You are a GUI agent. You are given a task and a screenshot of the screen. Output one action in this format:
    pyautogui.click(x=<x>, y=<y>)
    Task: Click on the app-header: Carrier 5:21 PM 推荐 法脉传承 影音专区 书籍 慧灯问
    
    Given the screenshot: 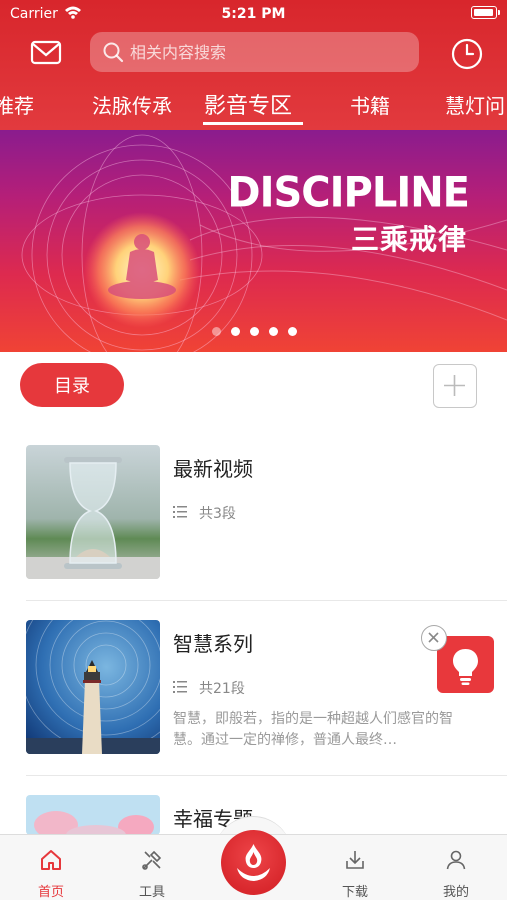 What is the action you would take?
    pyautogui.click(x=253, y=65)
    